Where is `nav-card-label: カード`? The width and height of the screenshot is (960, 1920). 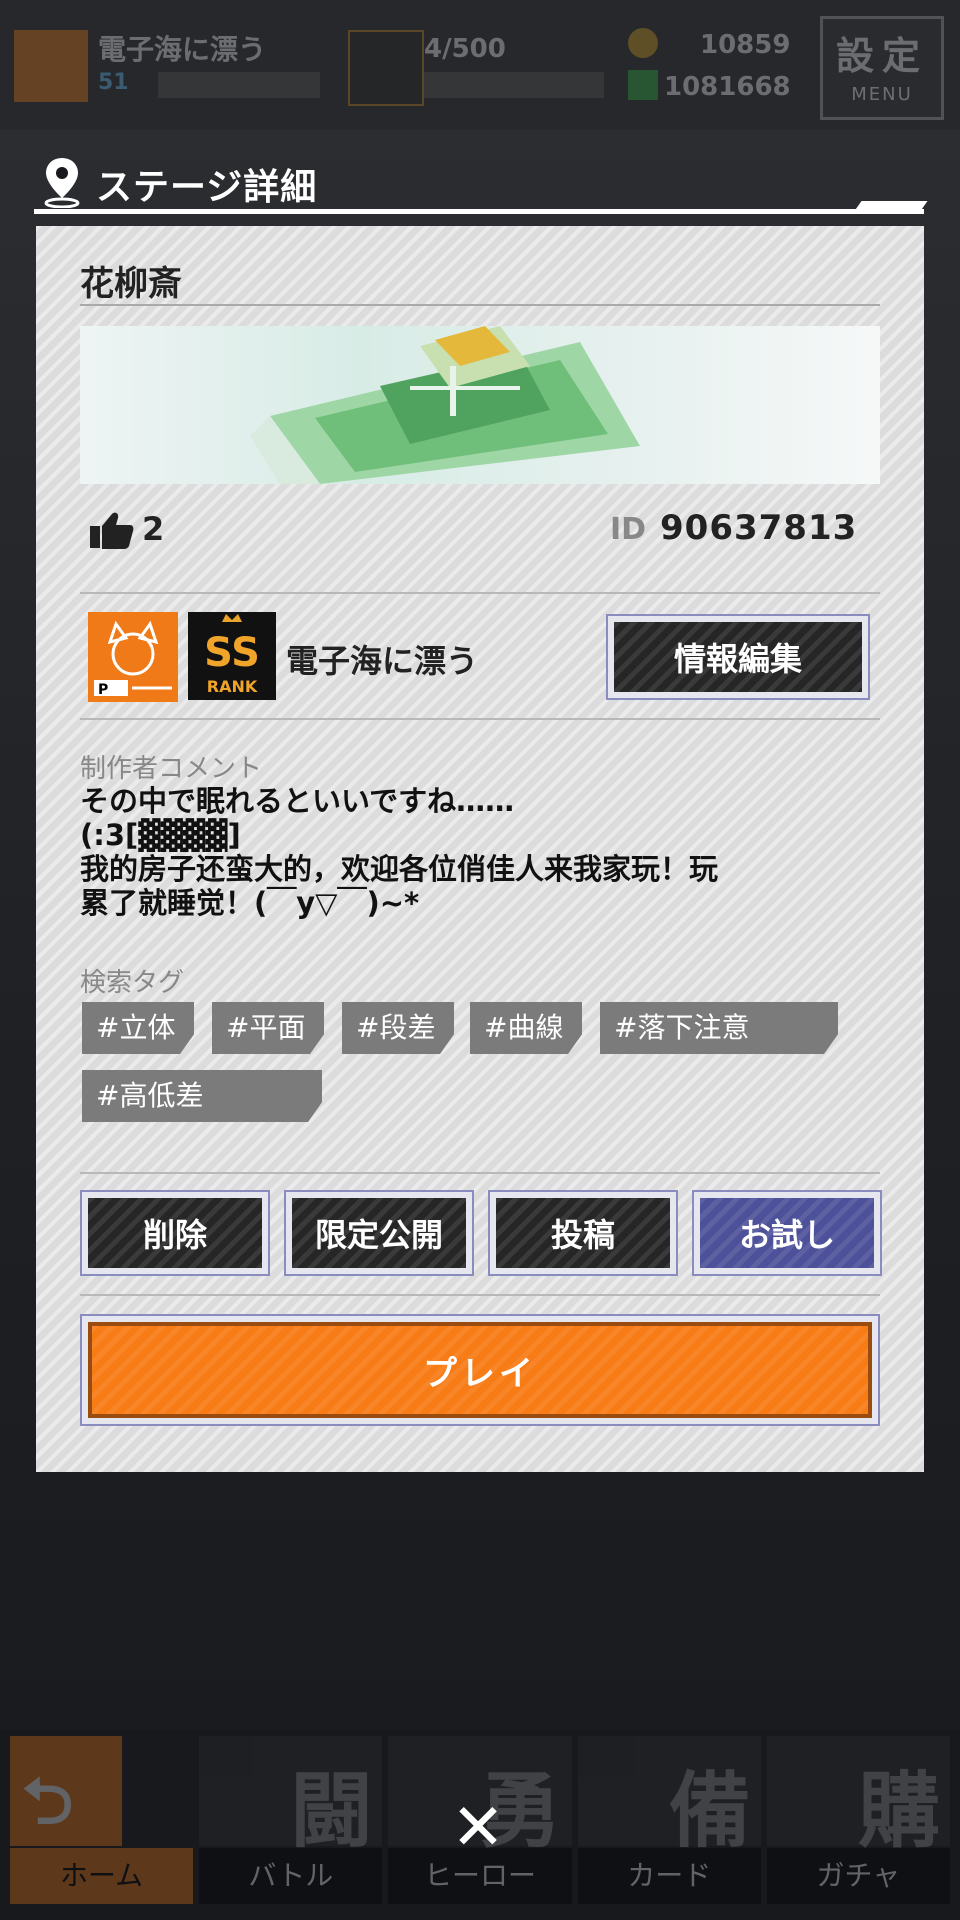
nav-card-label: カード is located at coordinates (669, 1876).